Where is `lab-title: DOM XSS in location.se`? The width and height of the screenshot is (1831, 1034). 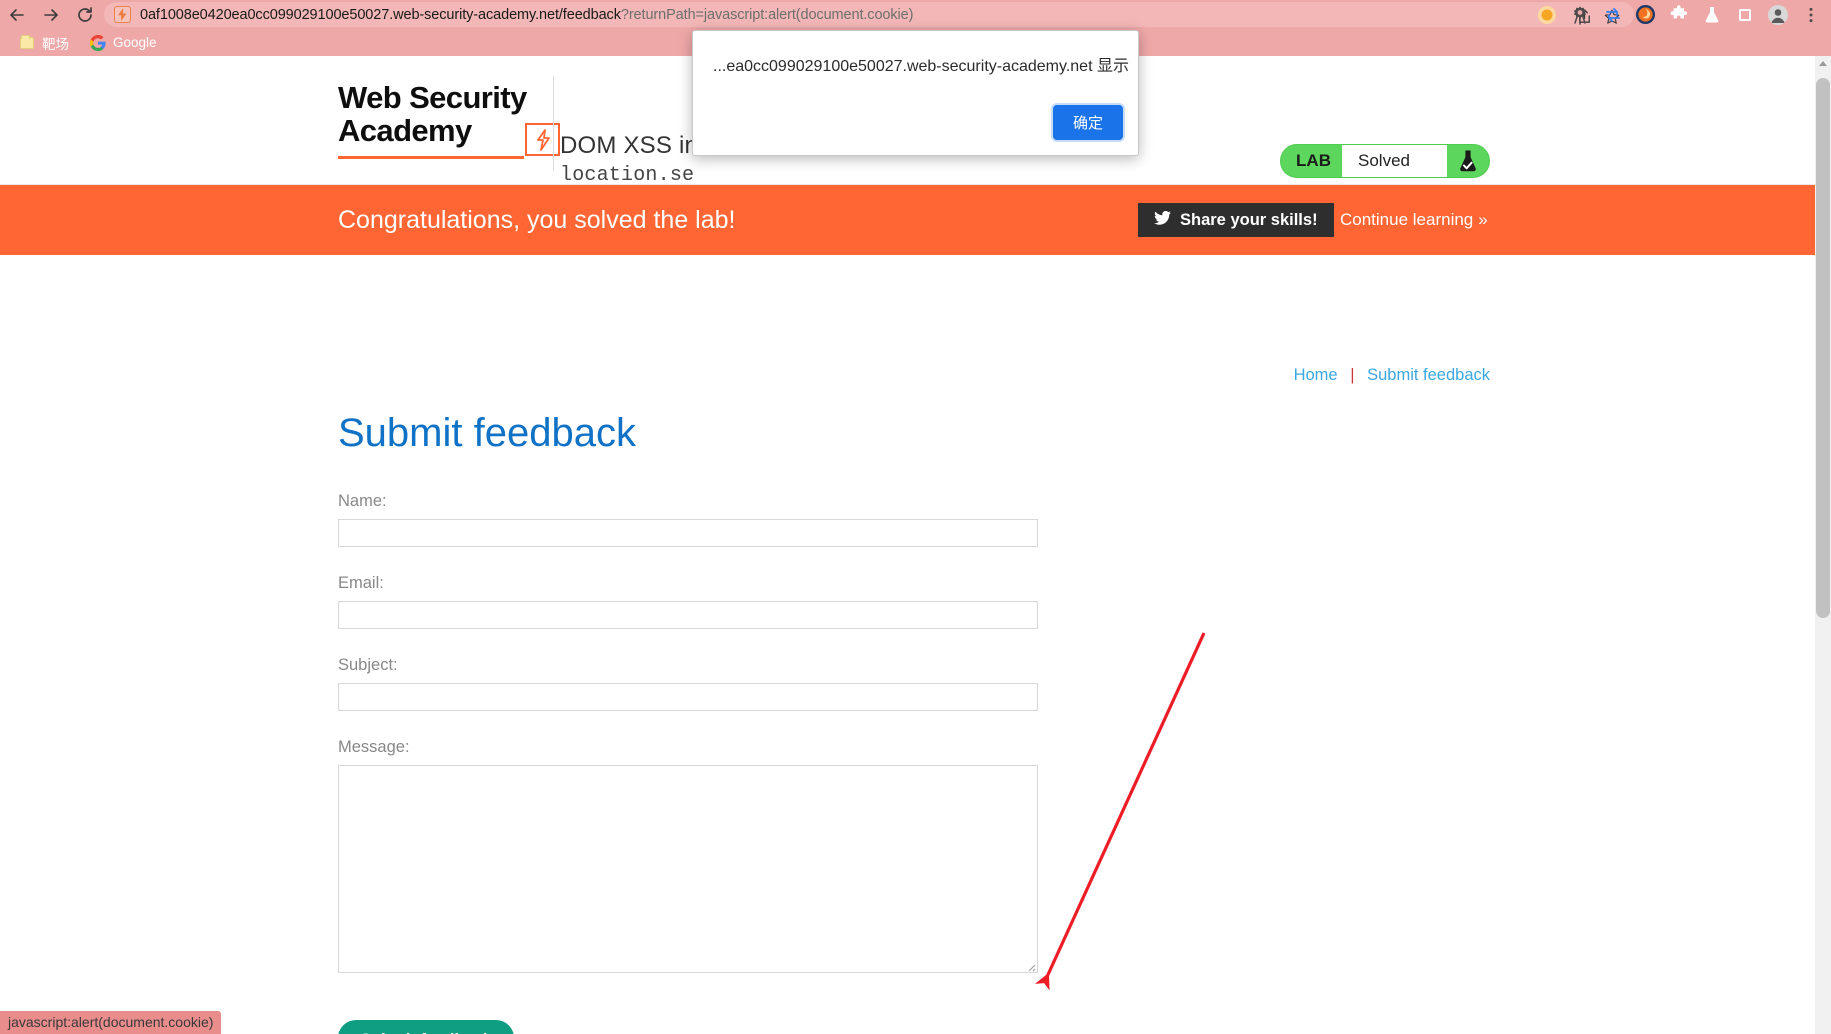
lab-title: DOM XSS in location.se is located at coordinates (629, 159).